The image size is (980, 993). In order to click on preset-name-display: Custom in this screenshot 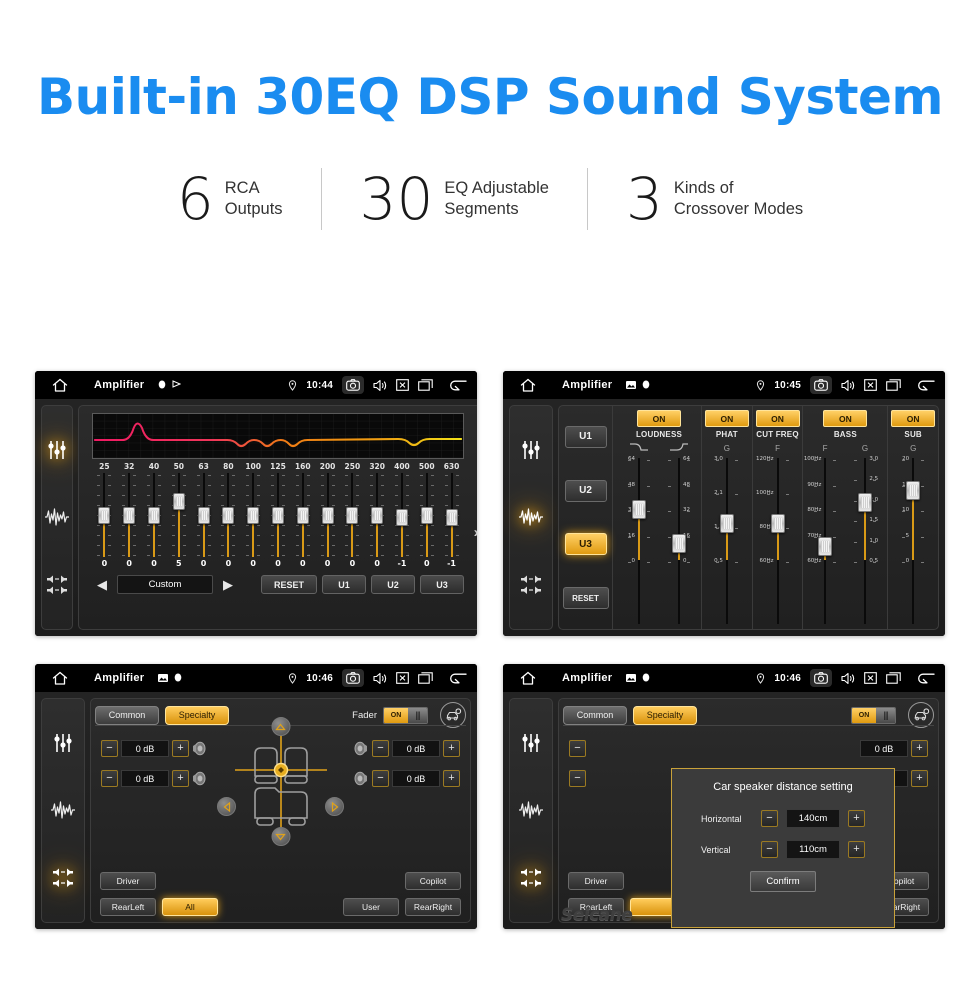, I will do `click(165, 584)`.